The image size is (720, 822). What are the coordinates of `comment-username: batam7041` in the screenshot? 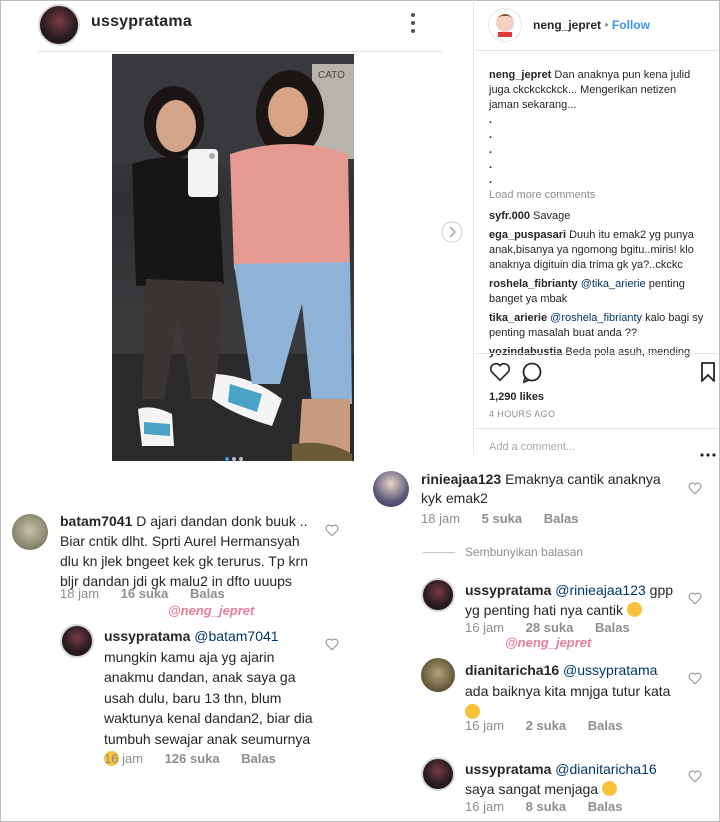 It's located at (96, 521).